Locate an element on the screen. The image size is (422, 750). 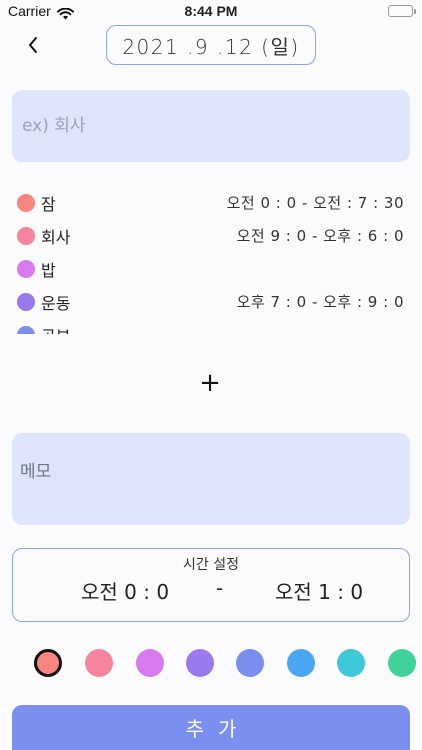
date-selector: 2021 .9 .12 (일) is located at coordinates (211, 45).